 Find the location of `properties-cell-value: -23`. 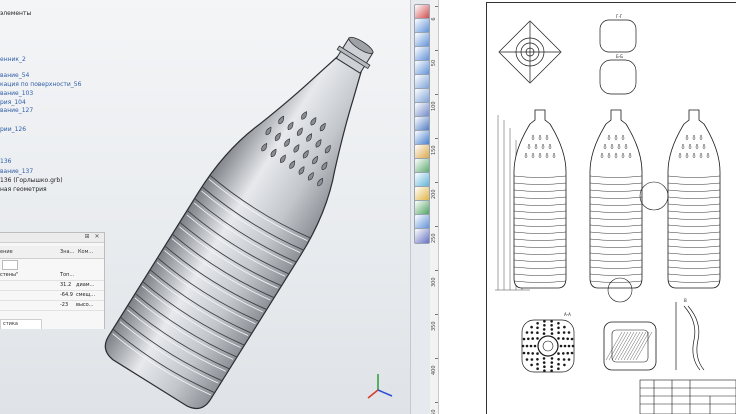

properties-cell-value: -23 is located at coordinates (64, 305).